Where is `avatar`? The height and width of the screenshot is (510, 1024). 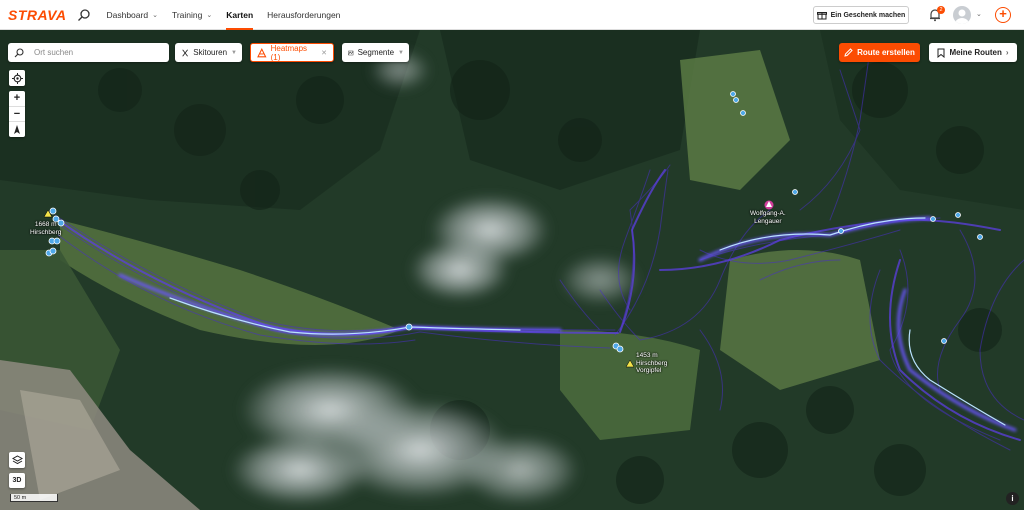
avatar is located at coordinates (962, 15).